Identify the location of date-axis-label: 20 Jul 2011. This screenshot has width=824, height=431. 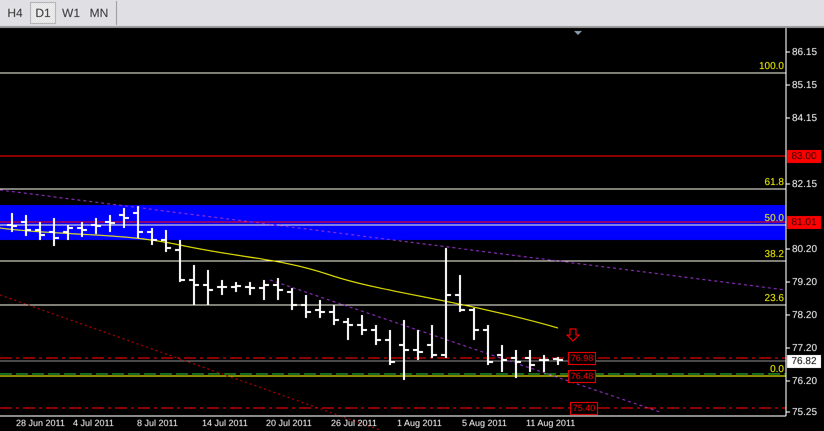
(289, 423).